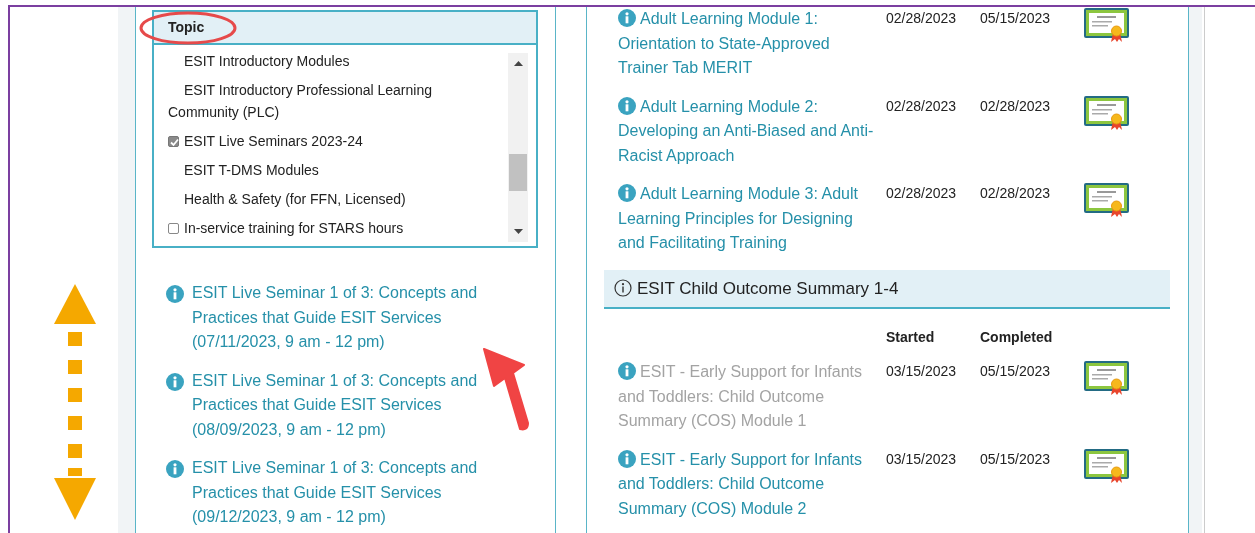 Image resolution: width=1255 pixels, height=533 pixels. I want to click on topic-option: ESIT Introductory Professional Learning Community (PLC), so click(330, 101).